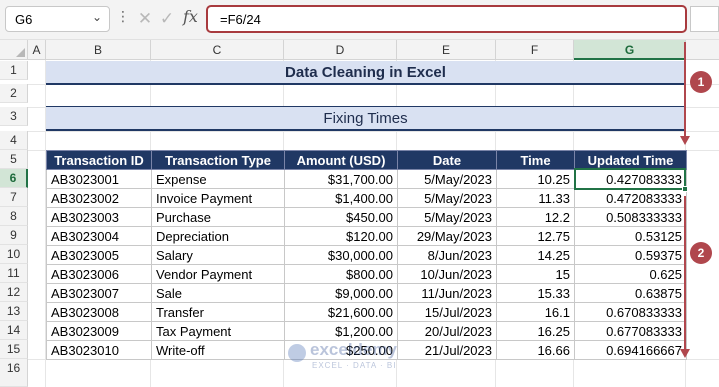  I want to click on cell-amount: $9,000.00, so click(341, 293).